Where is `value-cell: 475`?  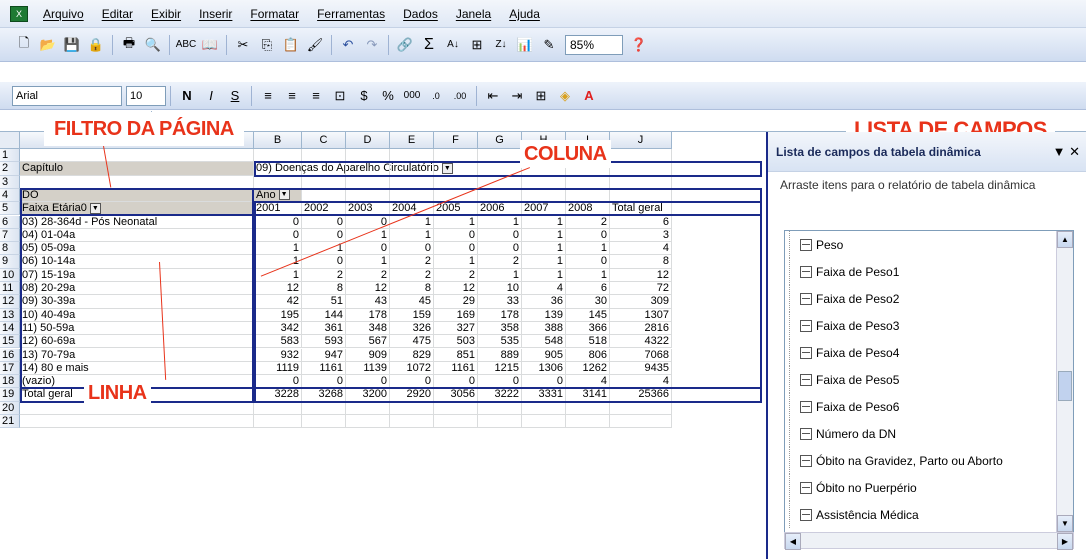
value-cell: 475 is located at coordinates (412, 342).